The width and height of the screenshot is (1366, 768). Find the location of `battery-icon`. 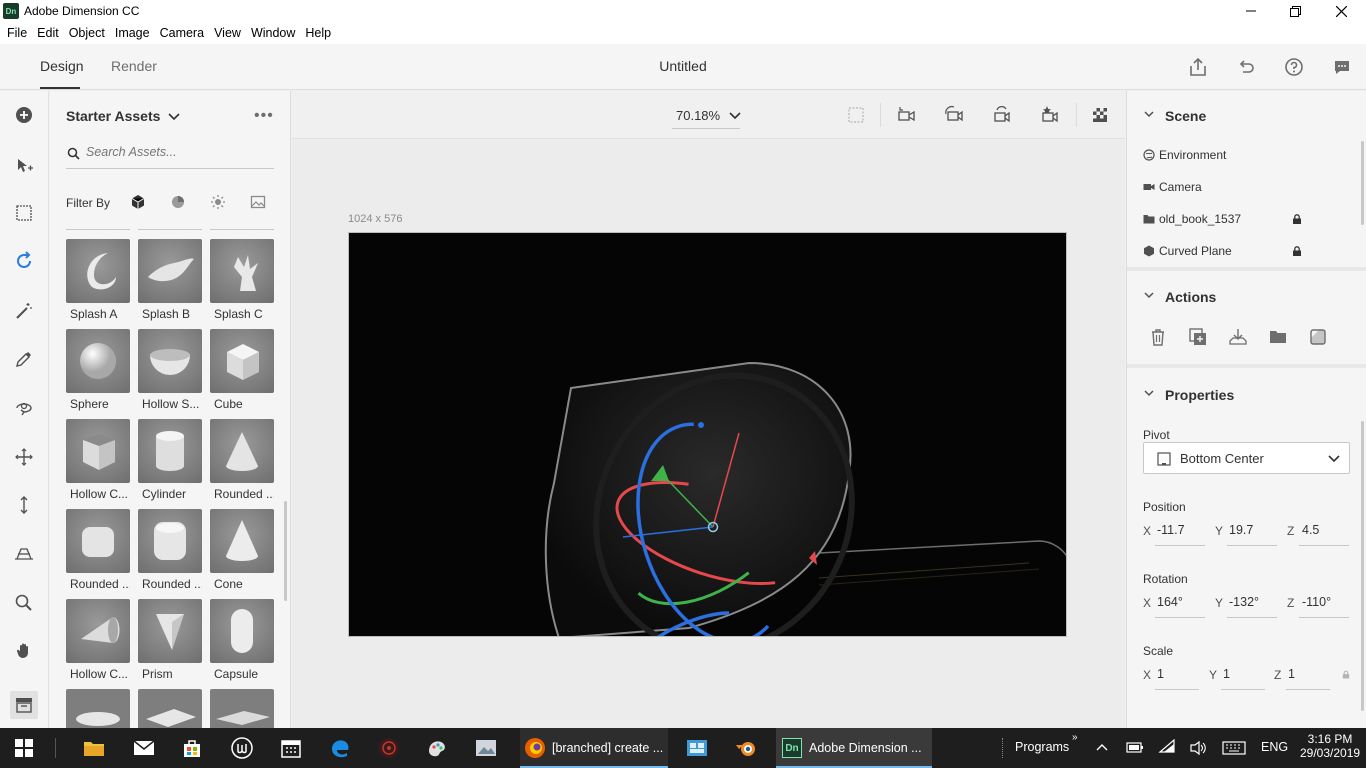

battery-icon is located at coordinates (1135, 747).